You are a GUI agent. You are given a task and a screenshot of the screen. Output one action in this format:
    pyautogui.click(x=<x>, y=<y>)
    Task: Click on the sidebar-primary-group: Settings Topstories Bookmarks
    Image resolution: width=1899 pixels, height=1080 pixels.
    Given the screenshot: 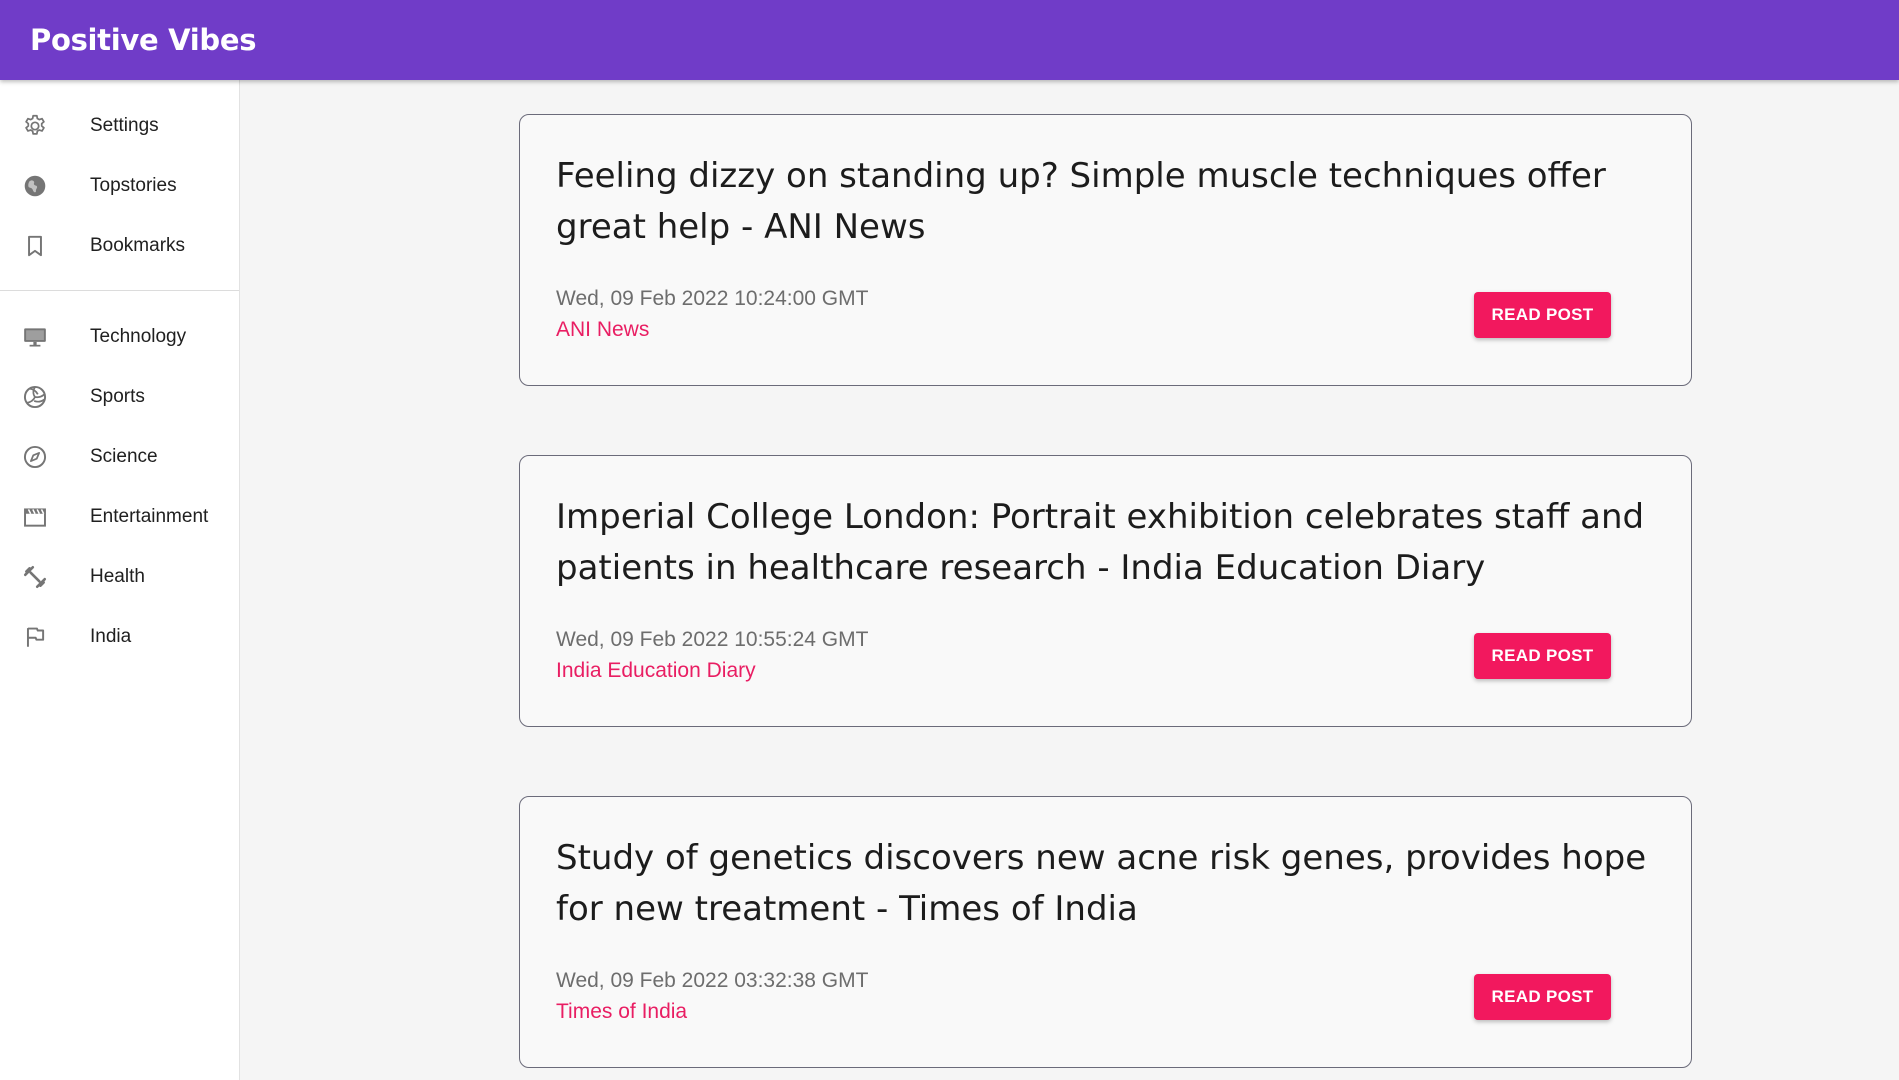 What is the action you would take?
    pyautogui.click(x=119, y=178)
    